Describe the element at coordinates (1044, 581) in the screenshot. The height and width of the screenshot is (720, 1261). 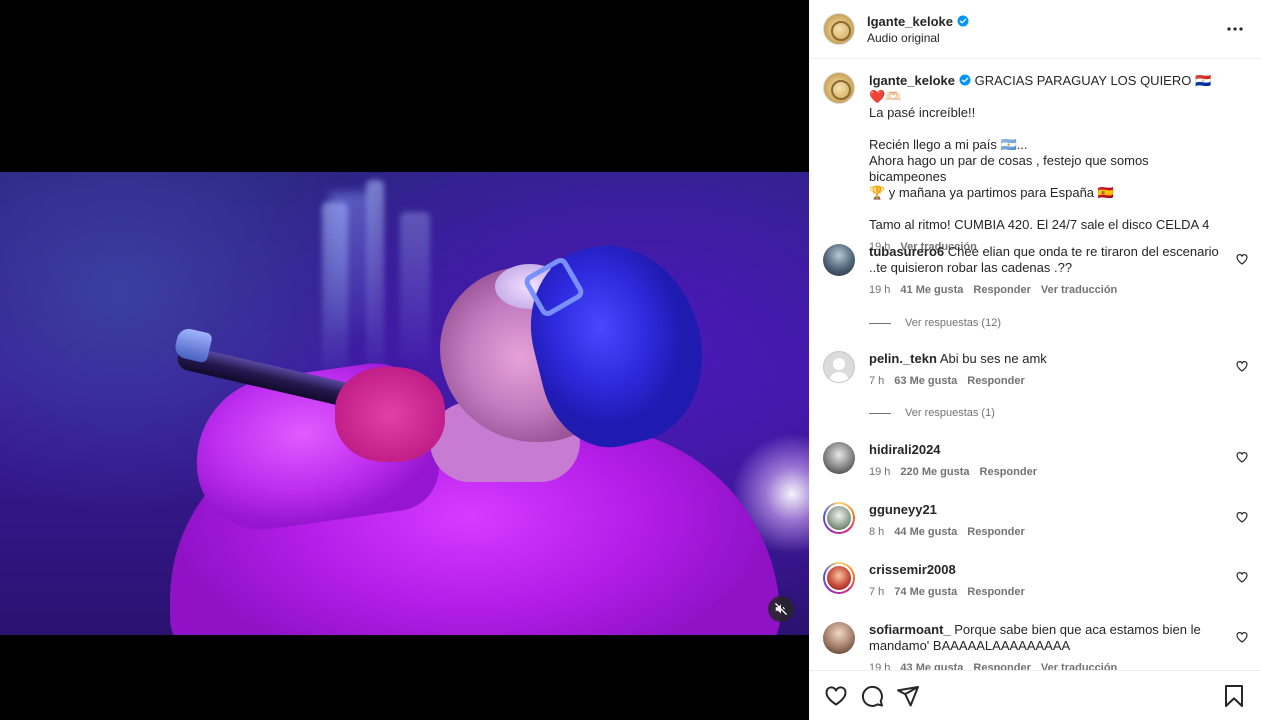
I see `comment-content: crissemir2008 7 h 74 Me gusta Responder` at that location.